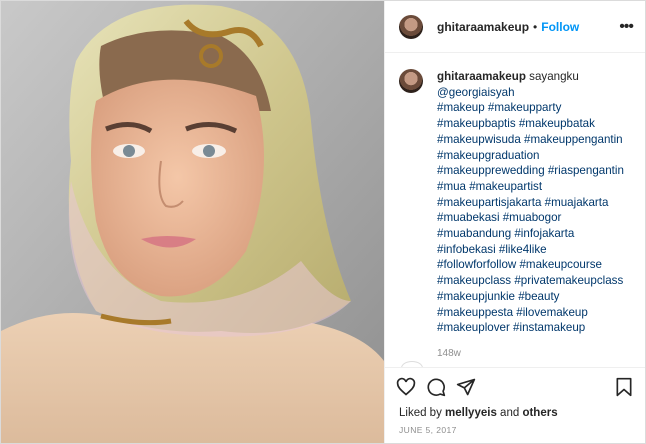 The height and width of the screenshot is (444, 646). What do you see at coordinates (534, 353) in the screenshot?
I see `post-age: 148w` at bounding box center [534, 353].